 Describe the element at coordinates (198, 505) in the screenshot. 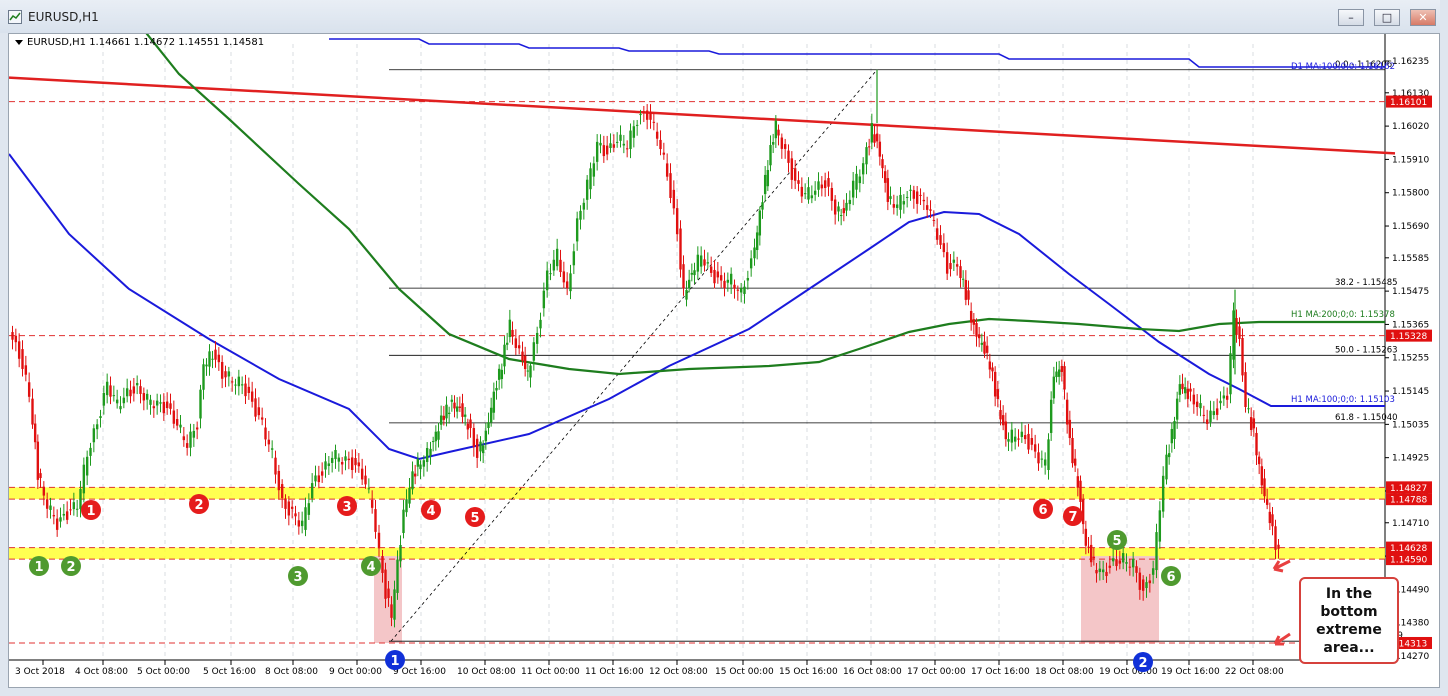

I see `red-swing-marker-label: 2` at that location.